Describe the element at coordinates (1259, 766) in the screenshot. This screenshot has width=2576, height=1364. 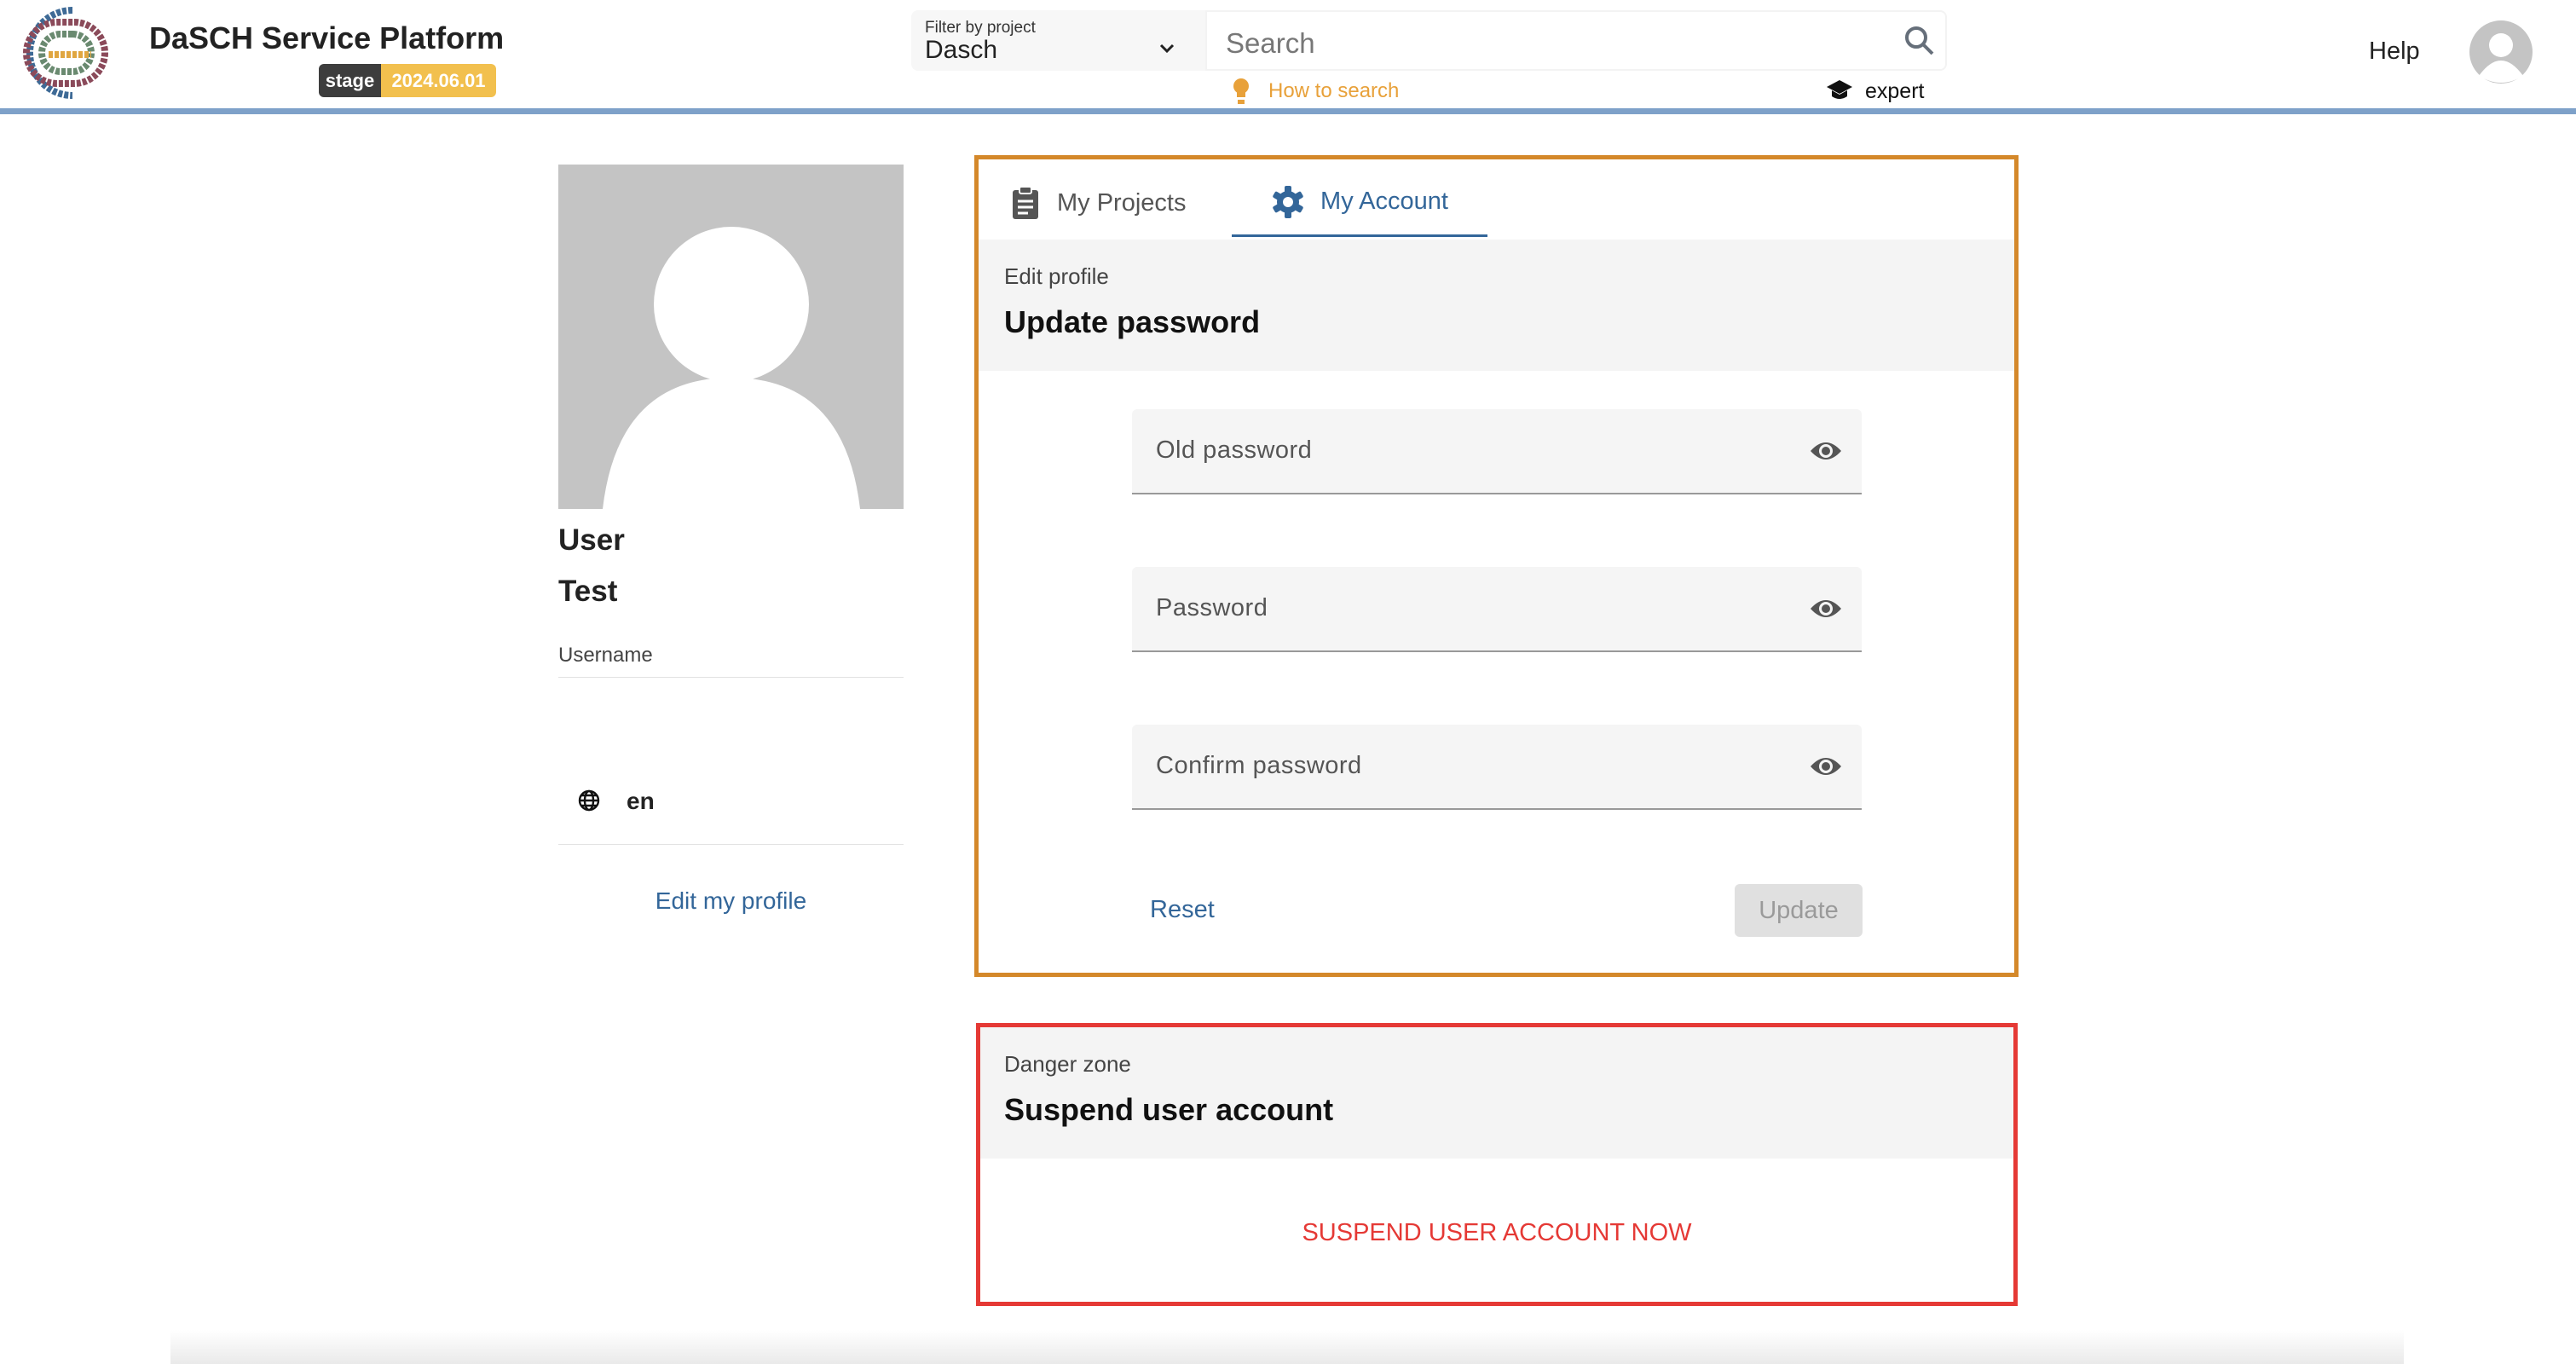
I see `field-label: Confirm password` at that location.